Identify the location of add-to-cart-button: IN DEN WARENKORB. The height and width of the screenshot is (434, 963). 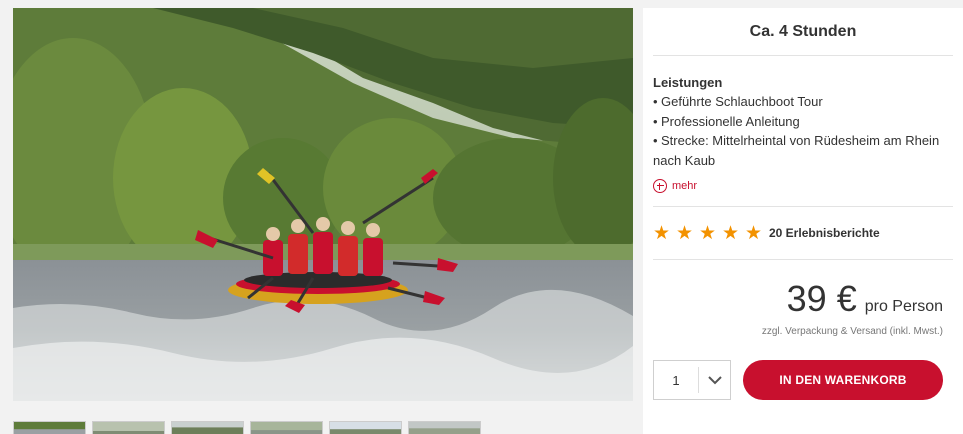
(843, 380).